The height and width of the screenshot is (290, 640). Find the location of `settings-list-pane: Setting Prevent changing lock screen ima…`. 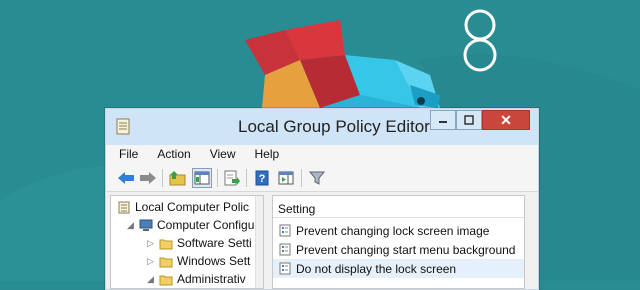

settings-list-pane: Setting Prevent changing lock screen ima… is located at coordinates (398, 242).